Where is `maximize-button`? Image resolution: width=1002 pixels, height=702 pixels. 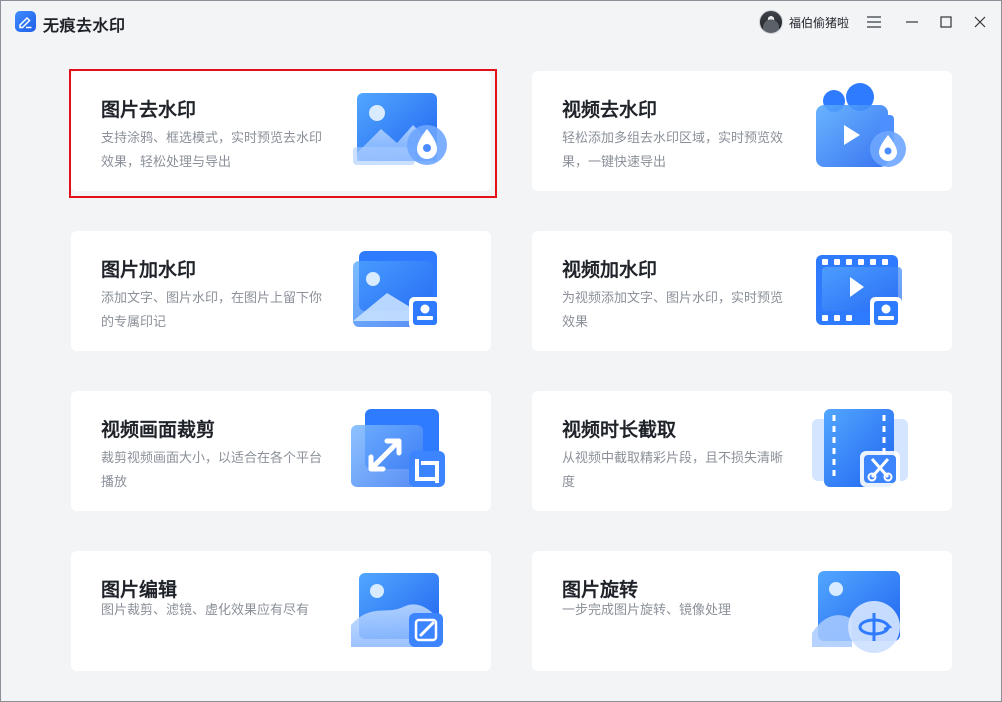
maximize-button is located at coordinates (946, 22).